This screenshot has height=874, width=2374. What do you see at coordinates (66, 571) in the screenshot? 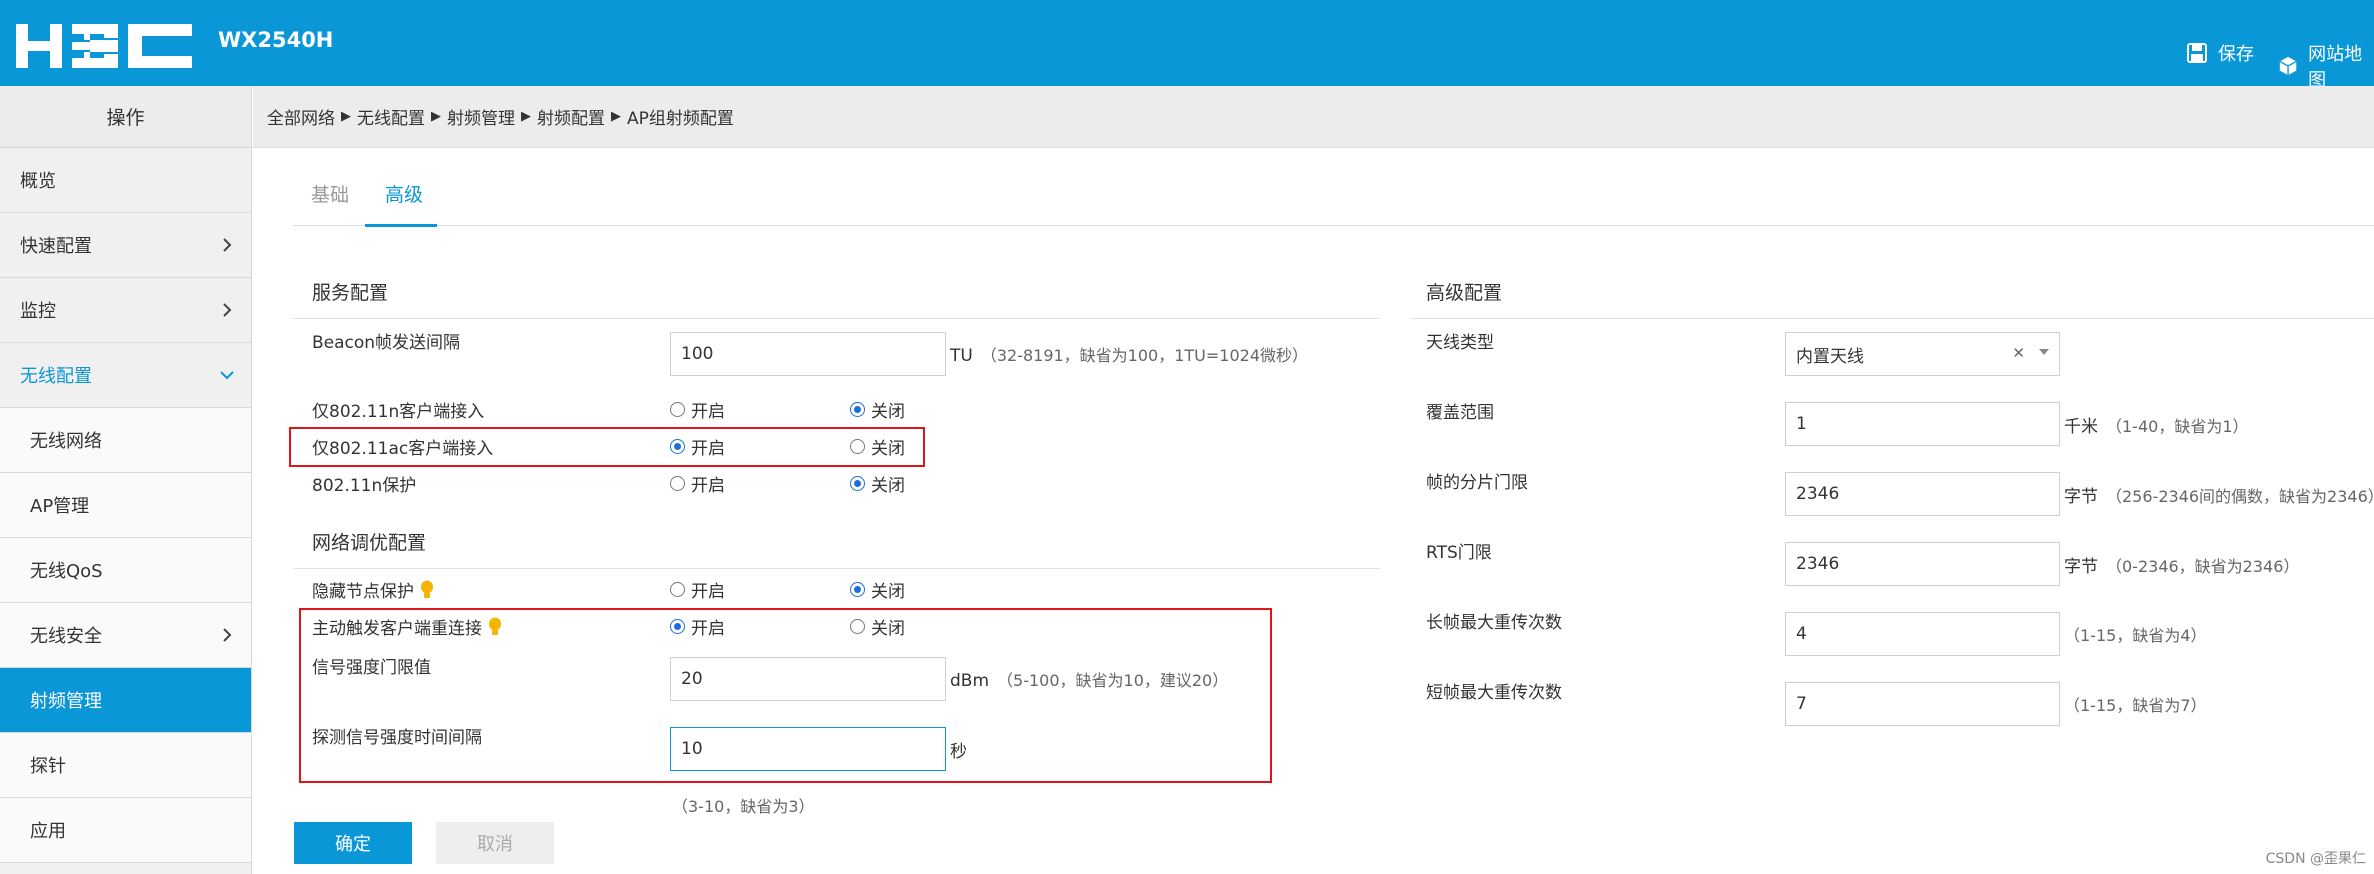
I see `sidebar-item-label: 无线QoS` at bounding box center [66, 571].